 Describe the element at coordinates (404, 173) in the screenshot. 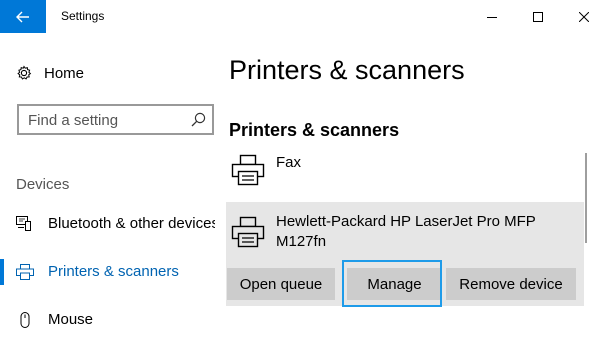

I see `printer-item-fax: Fax` at that location.